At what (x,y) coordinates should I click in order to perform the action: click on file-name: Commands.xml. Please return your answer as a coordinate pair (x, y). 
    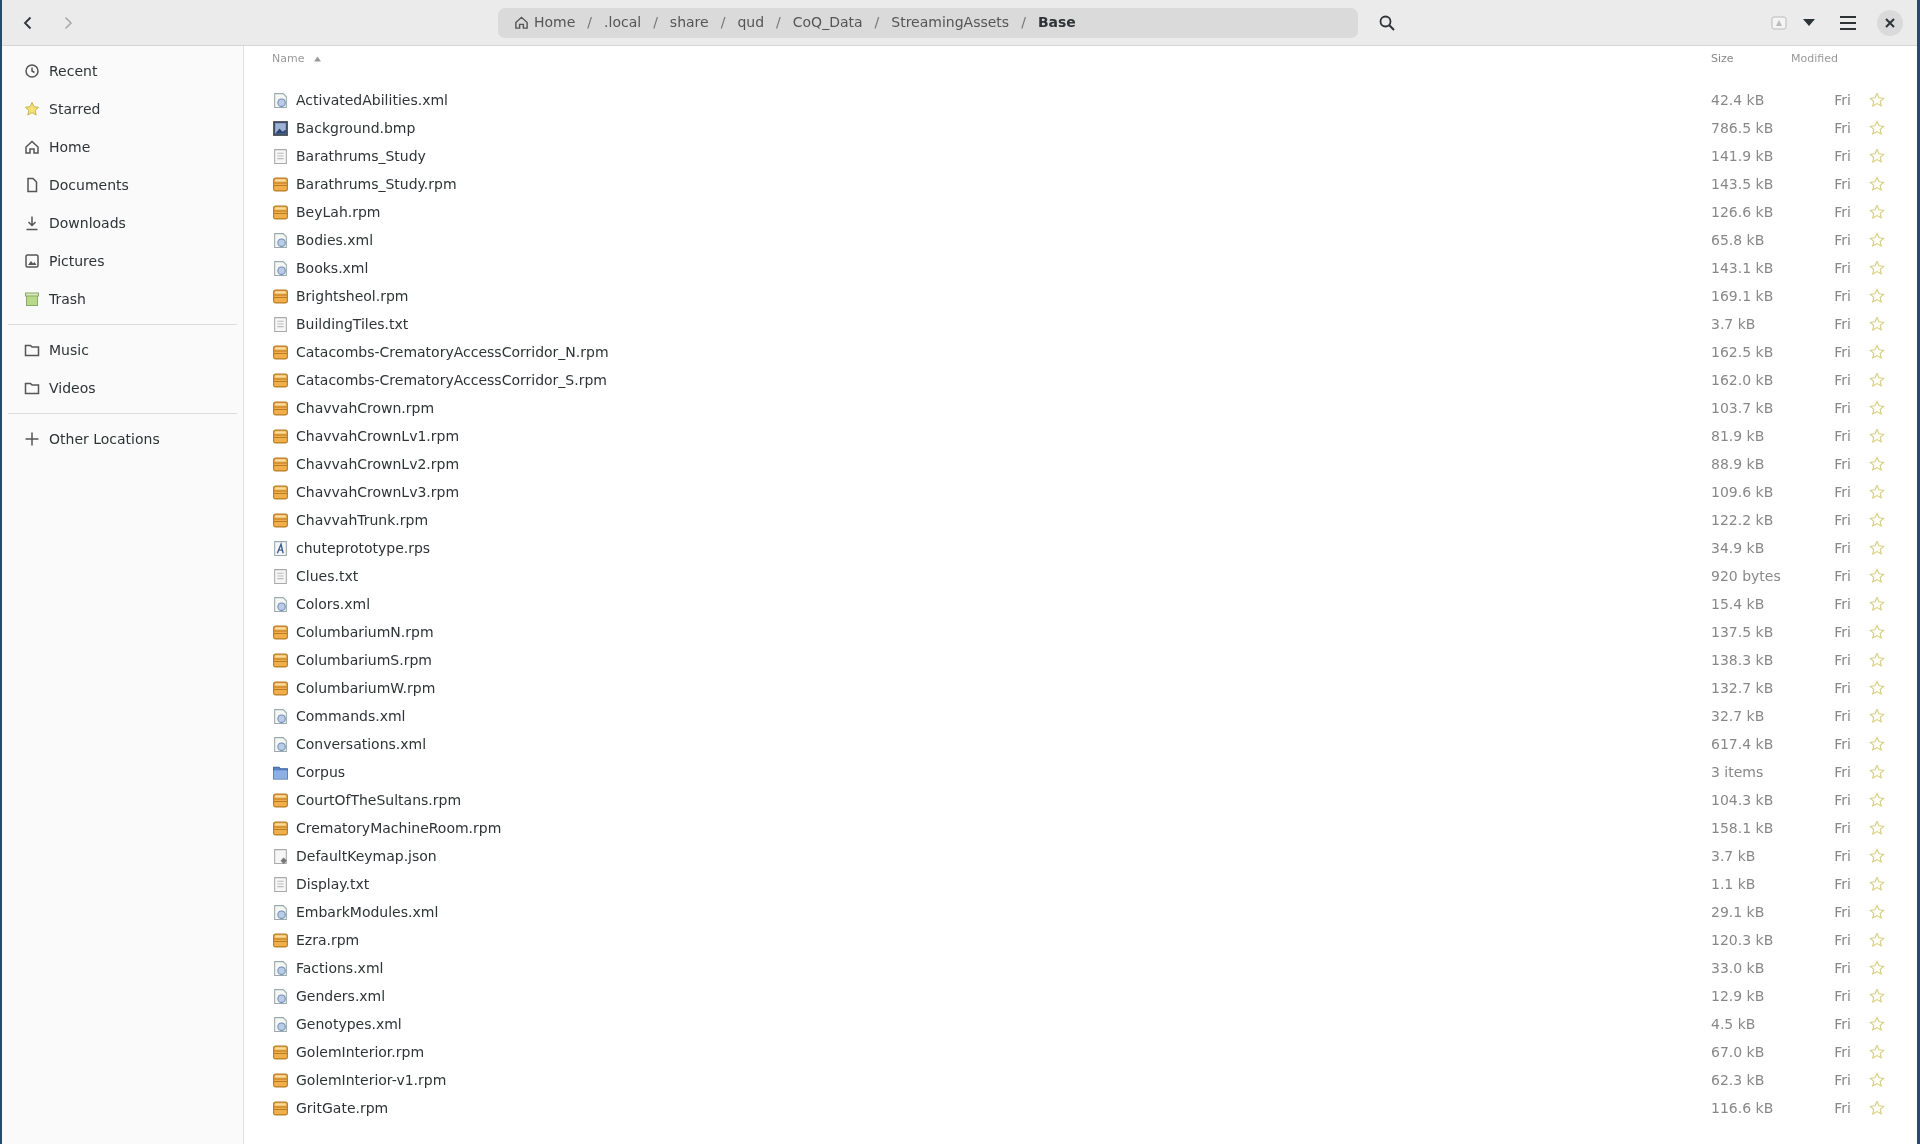
    Looking at the image, I should click on (351, 716).